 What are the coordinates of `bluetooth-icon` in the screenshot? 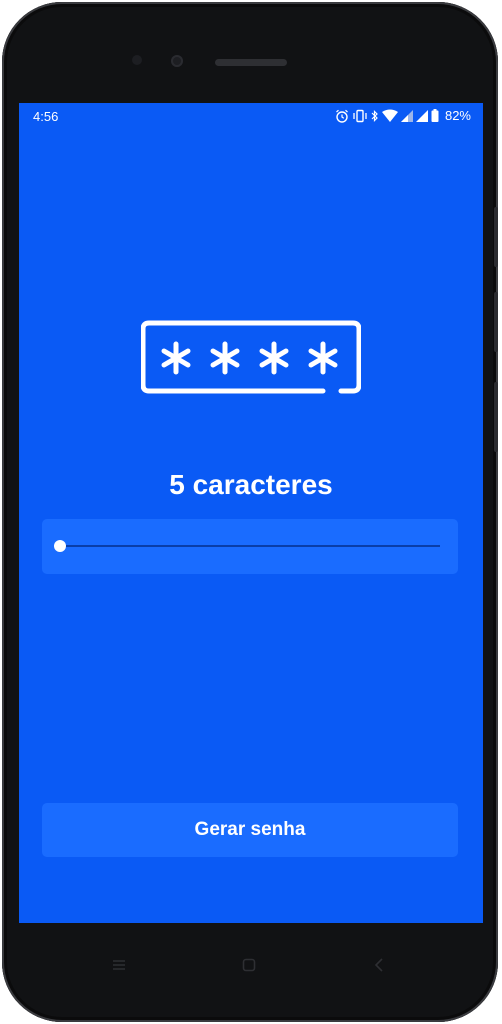 It's located at (374, 115).